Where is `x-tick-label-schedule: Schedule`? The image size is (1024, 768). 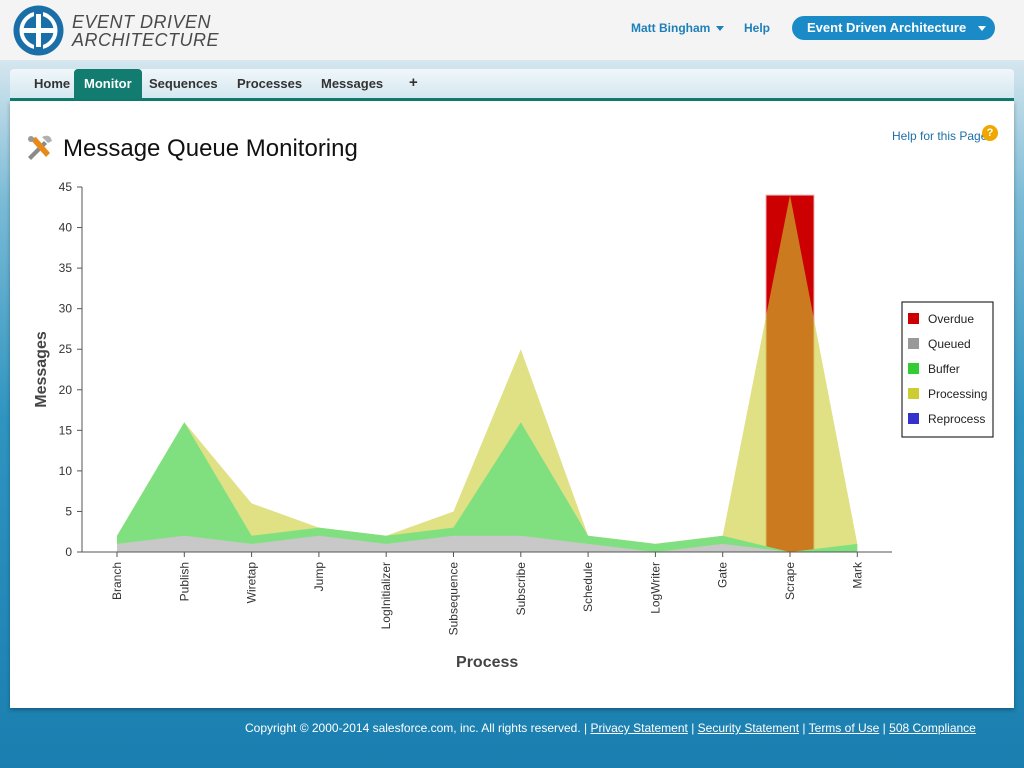
x-tick-label-schedule: Schedule is located at coordinates (588, 587).